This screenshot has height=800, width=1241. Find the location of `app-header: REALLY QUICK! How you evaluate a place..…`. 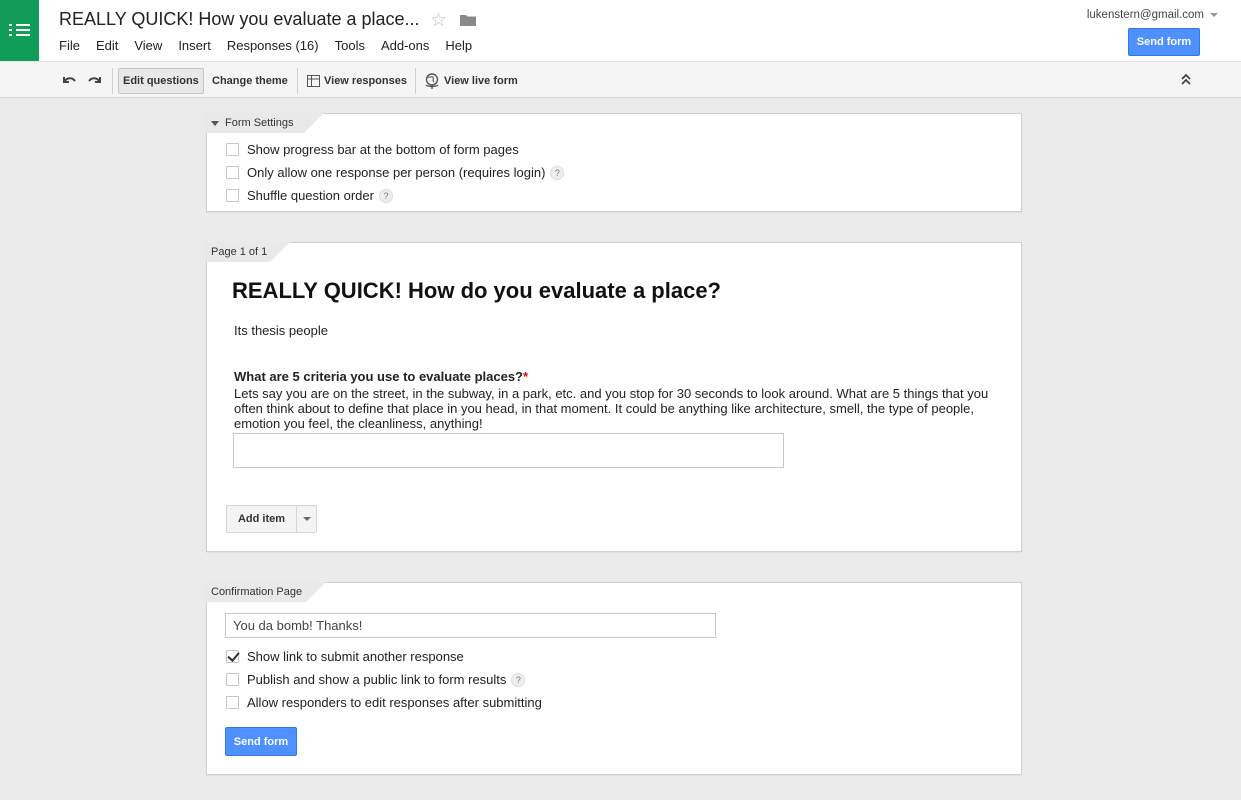

app-header: REALLY QUICK! How you evaluate a place..… is located at coordinates (620, 31).